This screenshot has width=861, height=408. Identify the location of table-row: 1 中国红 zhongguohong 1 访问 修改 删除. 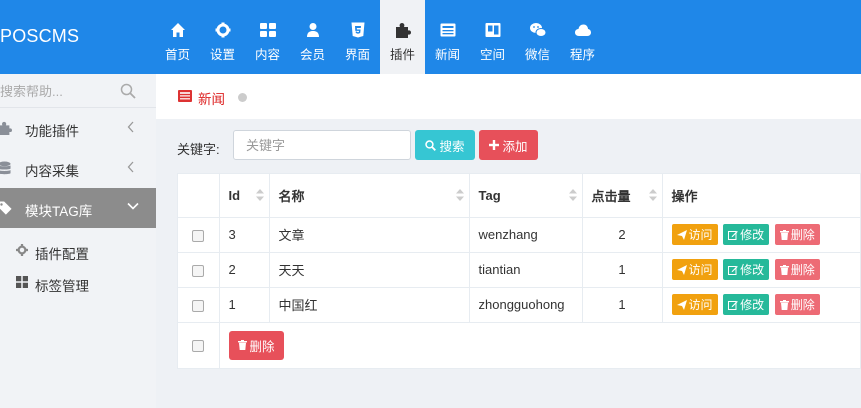
(519, 305).